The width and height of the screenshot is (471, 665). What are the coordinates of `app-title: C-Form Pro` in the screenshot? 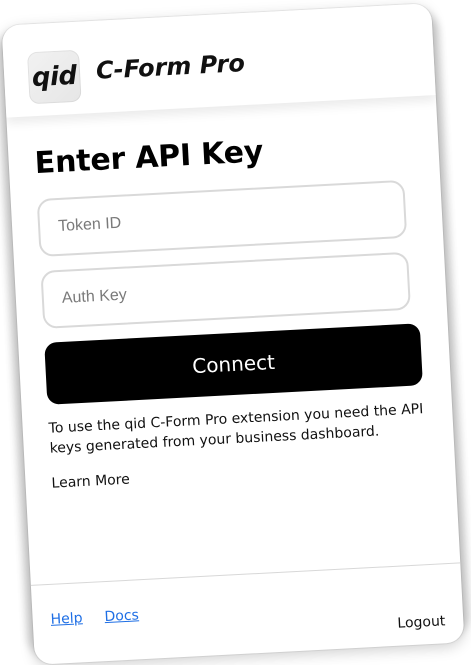 It's located at (170, 67).